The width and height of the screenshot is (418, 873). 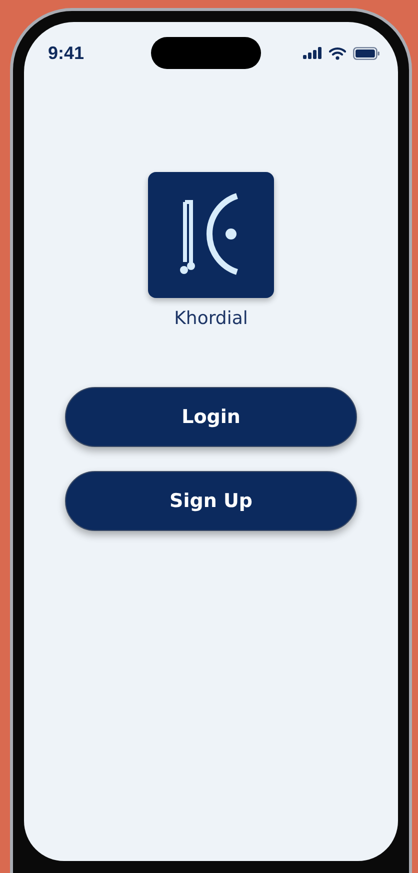 I want to click on signup-button: Sign Up, so click(x=211, y=501).